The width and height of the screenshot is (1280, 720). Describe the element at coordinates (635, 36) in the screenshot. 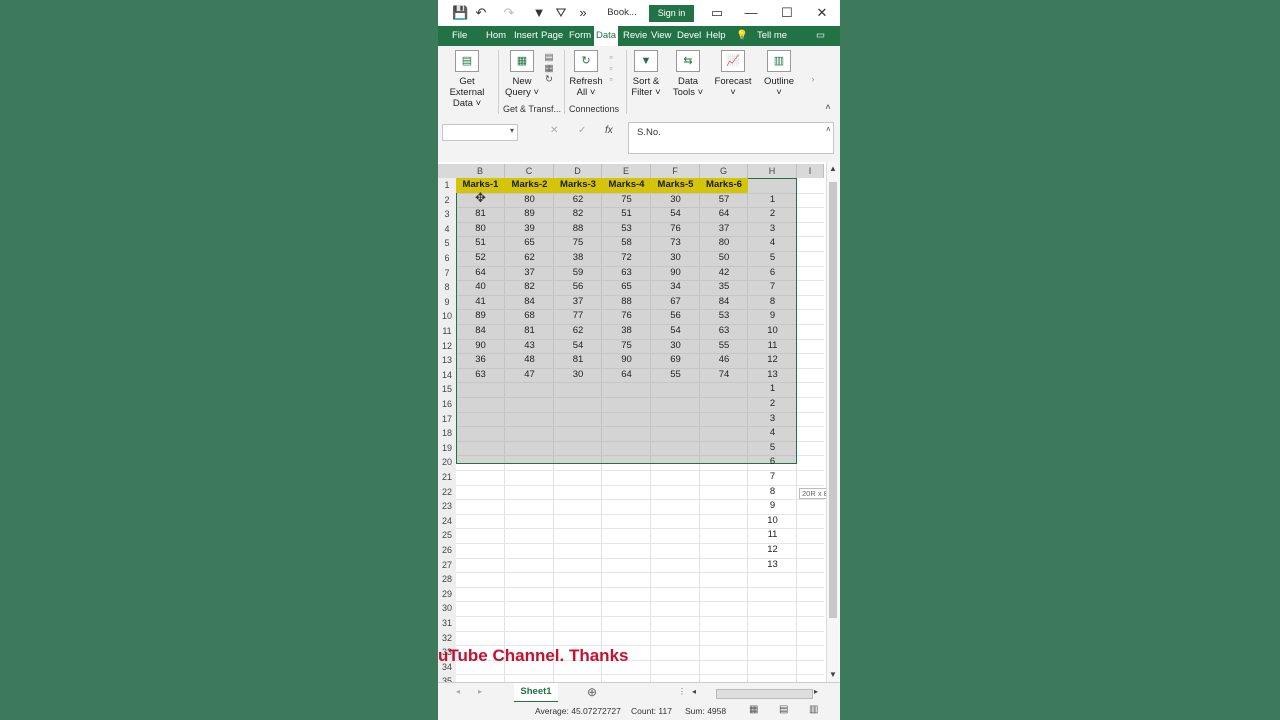

I see `tab-review: Revie` at that location.